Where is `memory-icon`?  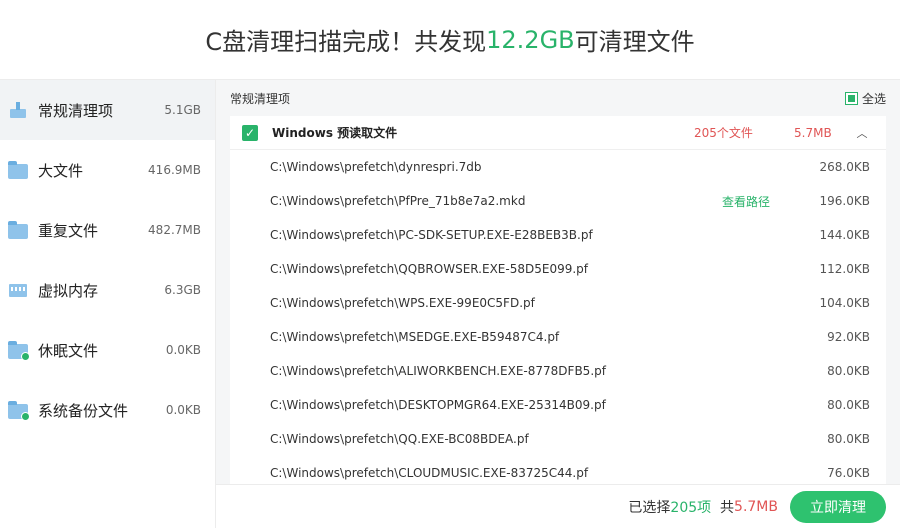 memory-icon is located at coordinates (18, 290).